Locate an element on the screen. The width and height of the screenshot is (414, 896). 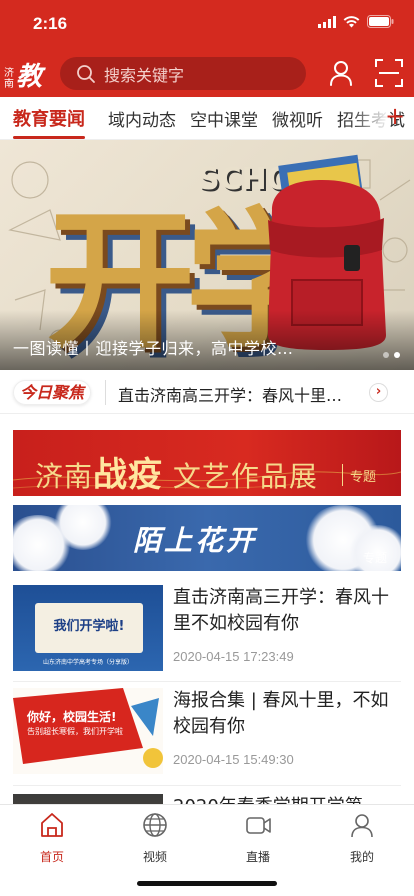
special-topic-banner-spring-flowers: 陌上花开 专题 is located at coordinates (207, 538).